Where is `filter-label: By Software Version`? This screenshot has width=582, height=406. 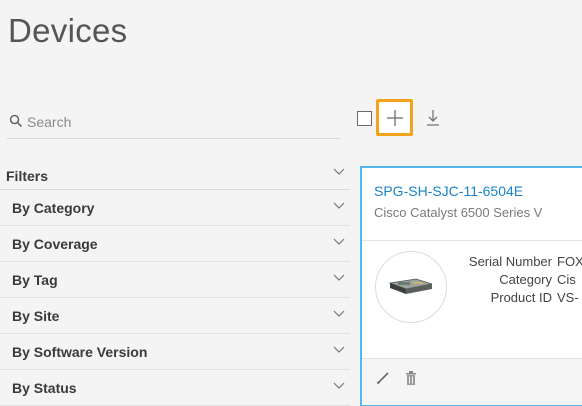
filter-label: By Software Version is located at coordinates (80, 352).